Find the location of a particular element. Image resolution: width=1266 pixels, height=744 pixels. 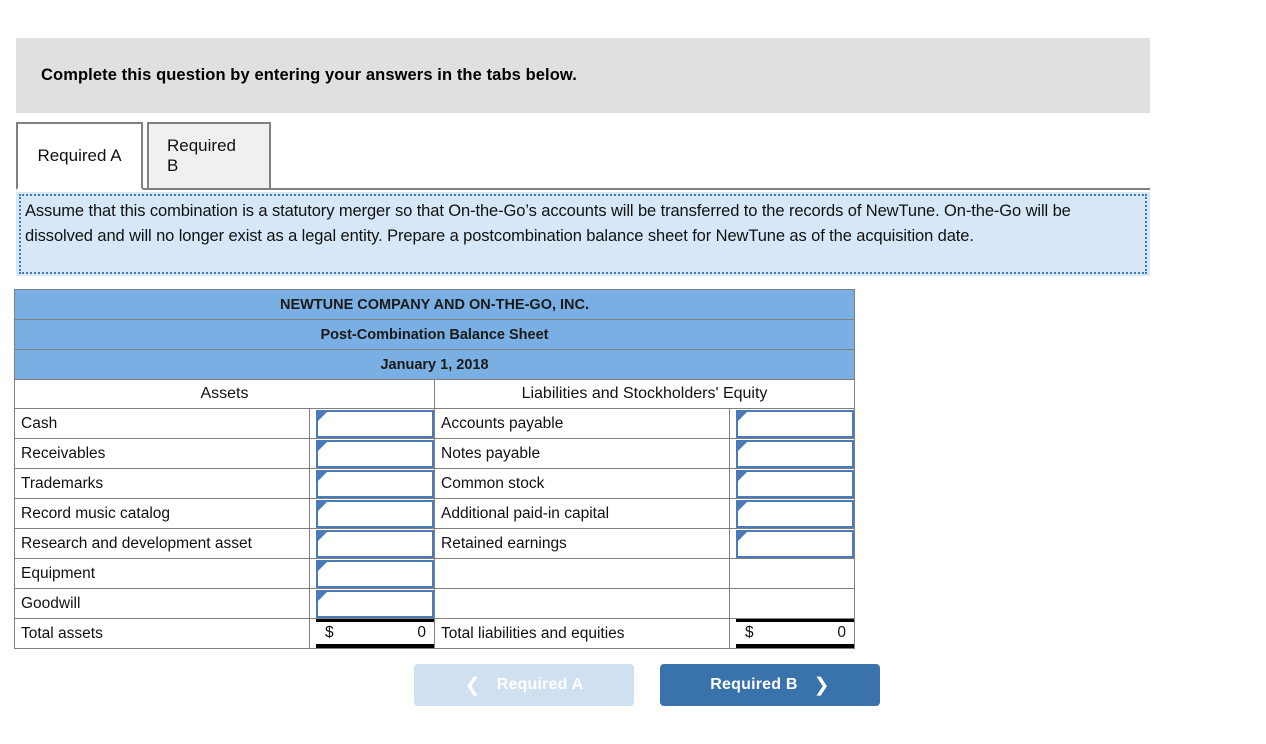

liability-amount-input-notes-payable is located at coordinates (795, 453).